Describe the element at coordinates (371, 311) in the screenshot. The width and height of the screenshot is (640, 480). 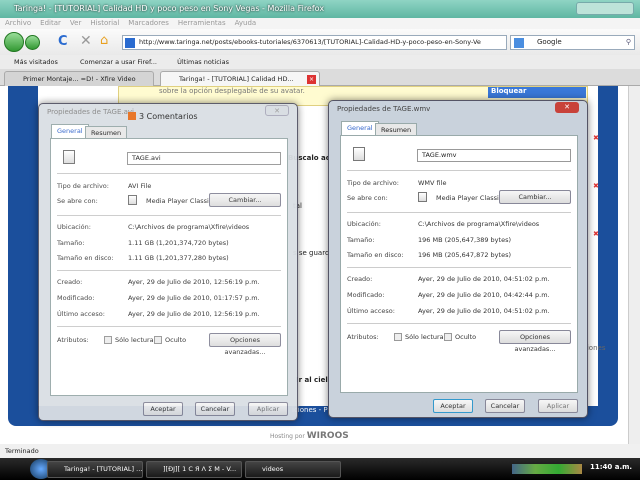
I see `label-ult: Último acceso:` at that location.